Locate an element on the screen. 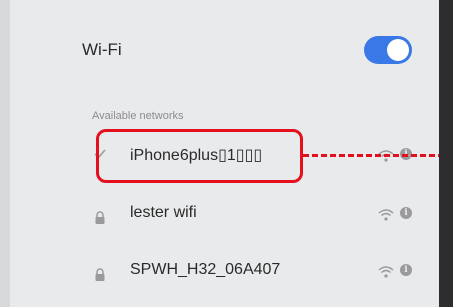  wifi-toggle is located at coordinates (388, 50).